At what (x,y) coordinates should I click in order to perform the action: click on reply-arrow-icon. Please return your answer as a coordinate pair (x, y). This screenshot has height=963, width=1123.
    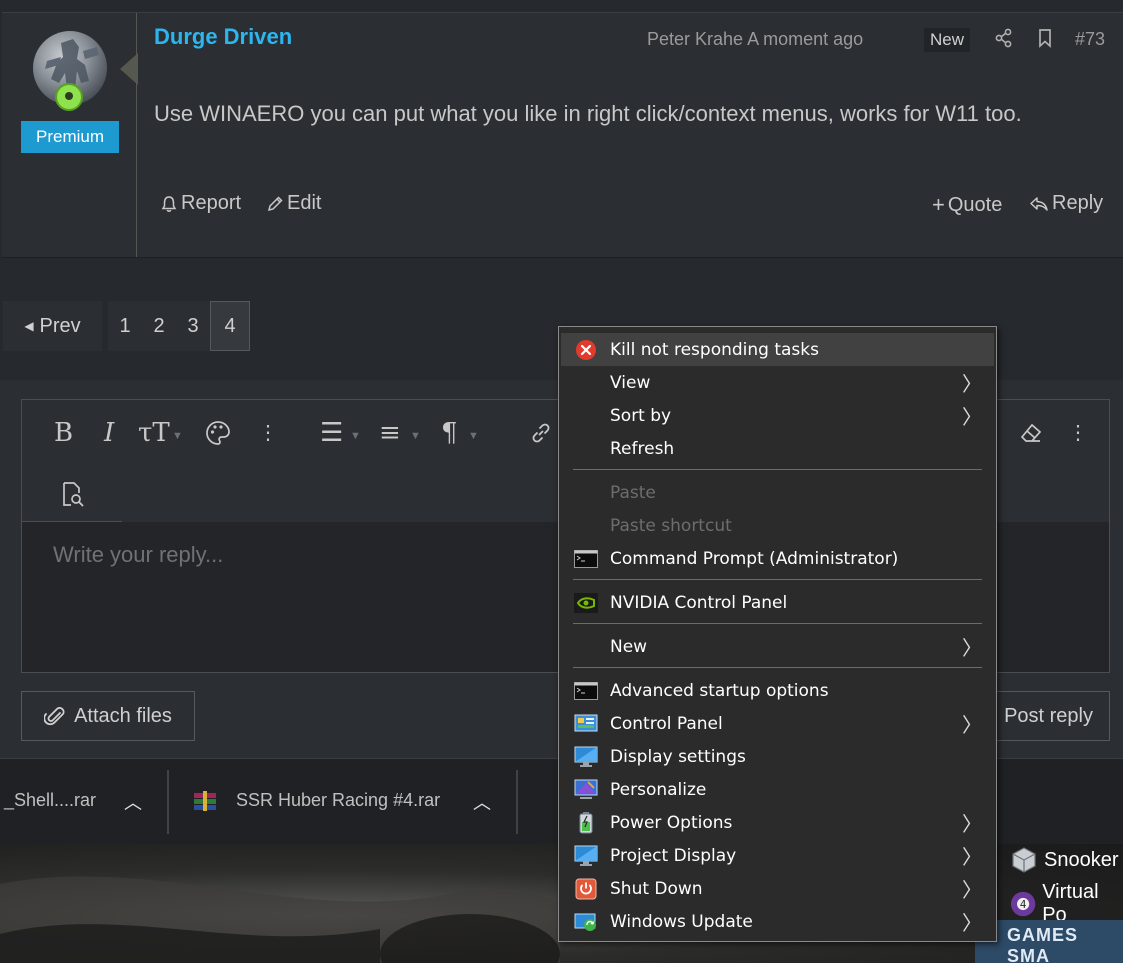
    Looking at the image, I should click on (1039, 203).